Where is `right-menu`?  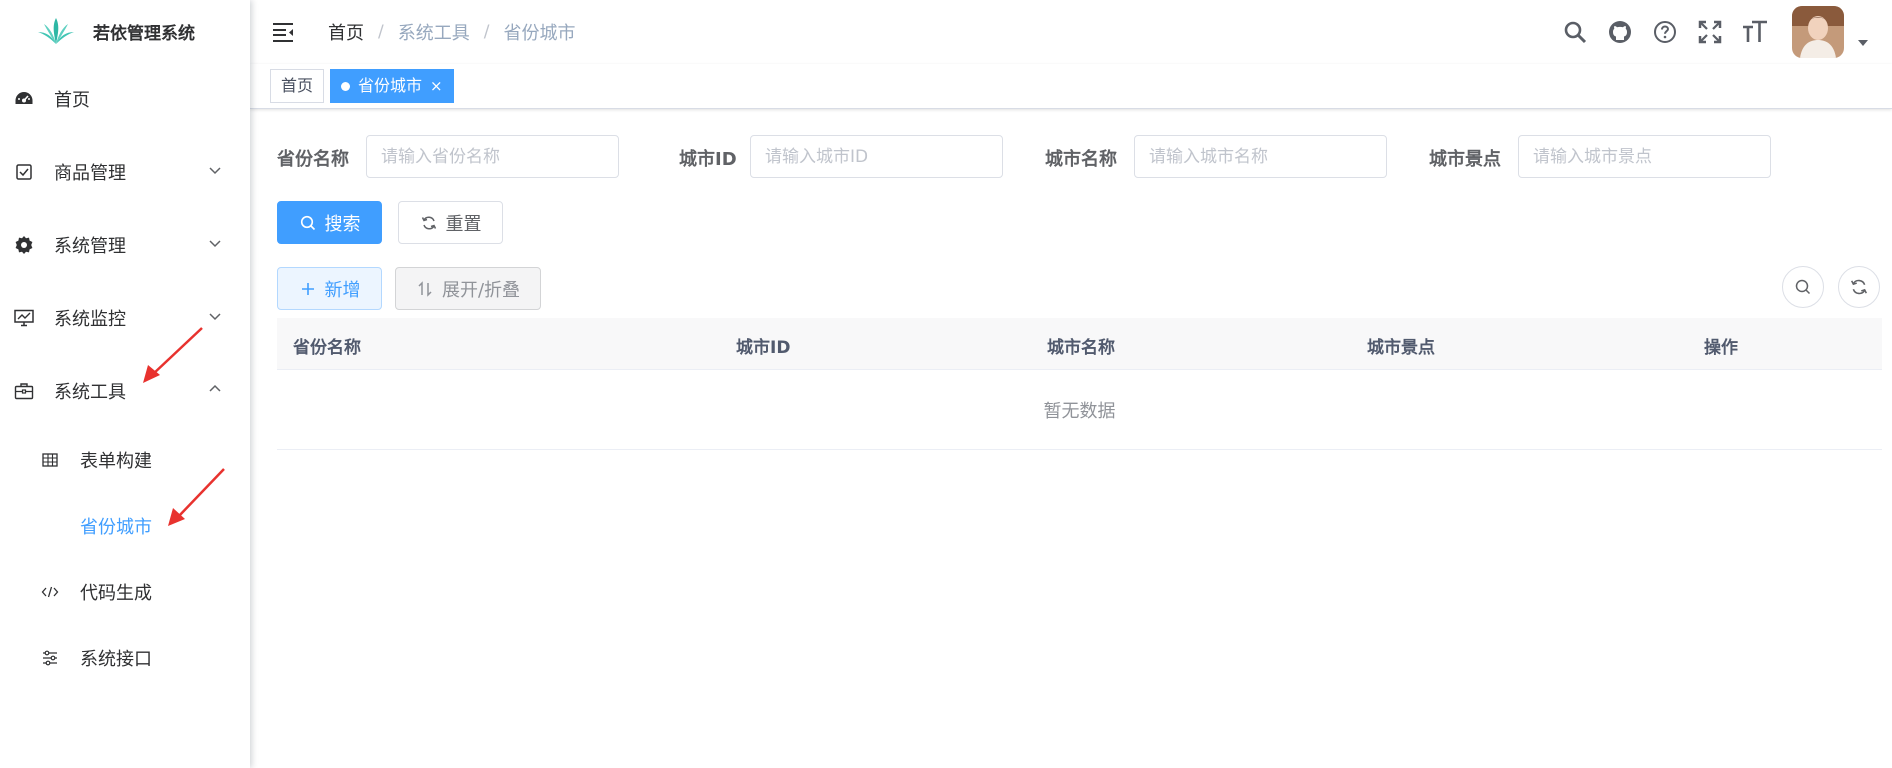 right-menu is located at coordinates (1727, 32).